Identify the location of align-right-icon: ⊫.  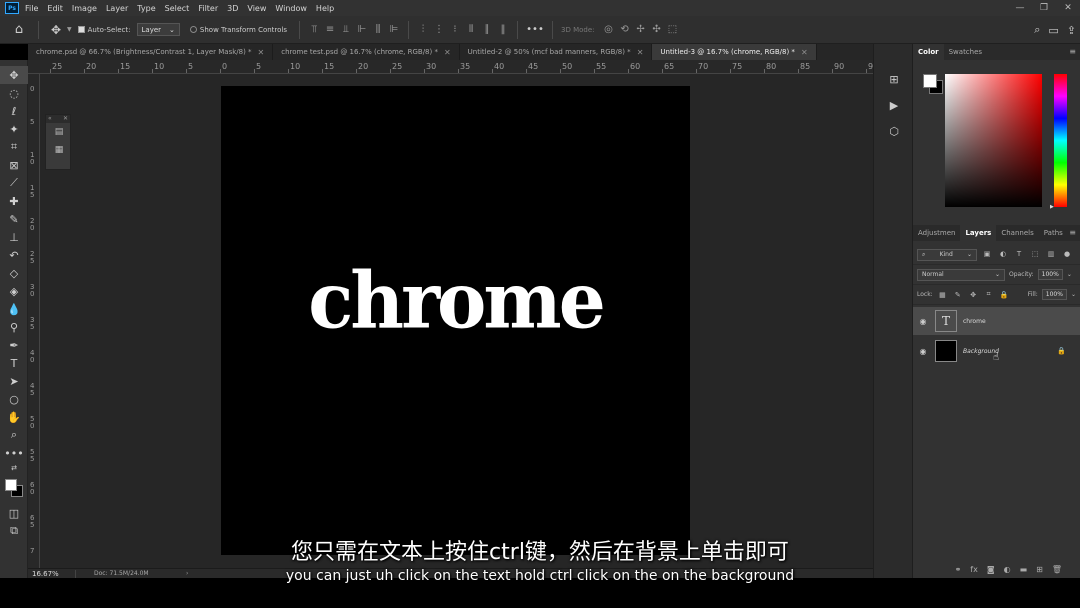
(394, 29).